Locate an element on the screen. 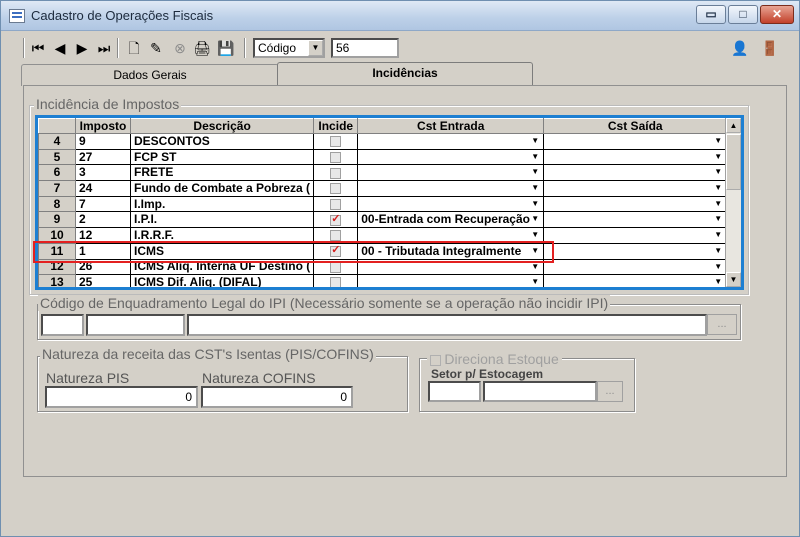 The height and width of the screenshot is (537, 800). table-row: 8 7 I.Imp. ▼ ▼ is located at coordinates (383, 204).